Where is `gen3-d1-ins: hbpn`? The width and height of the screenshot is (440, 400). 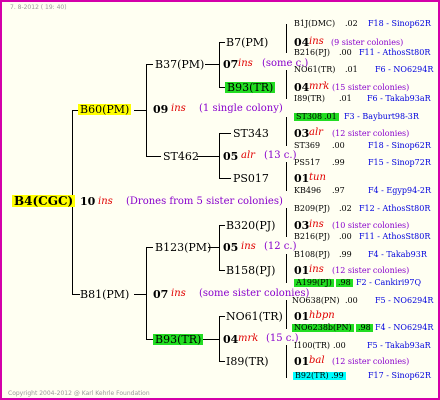
gen3-d1-ins: hbpn is located at coordinates (322, 315).